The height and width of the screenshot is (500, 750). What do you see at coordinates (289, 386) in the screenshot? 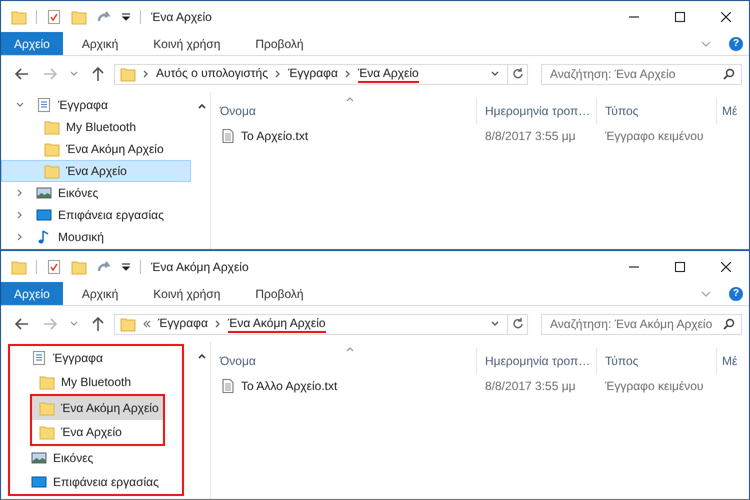
I see `file-name: Το Άλλο Αρχείο.txt` at bounding box center [289, 386].